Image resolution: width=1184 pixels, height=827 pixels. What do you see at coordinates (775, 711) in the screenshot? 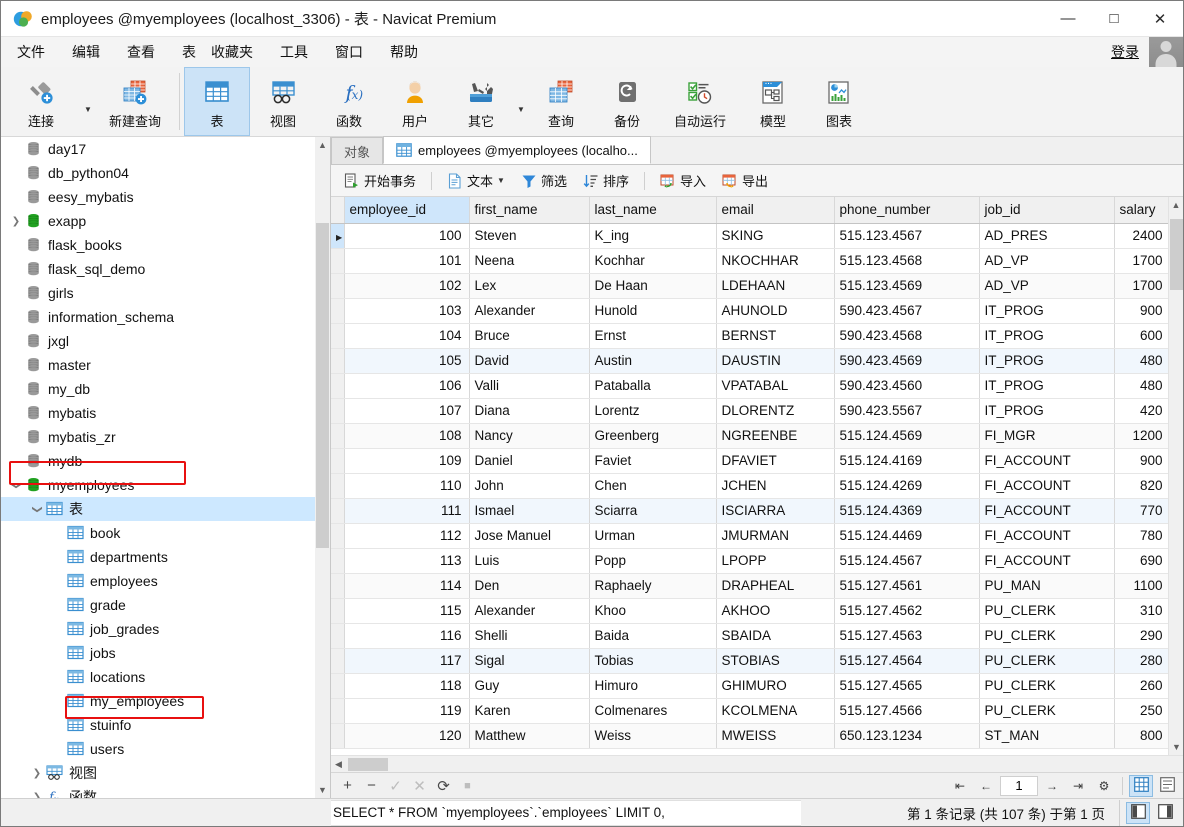
I see `cell-email: KCOLMENA` at bounding box center [775, 711].